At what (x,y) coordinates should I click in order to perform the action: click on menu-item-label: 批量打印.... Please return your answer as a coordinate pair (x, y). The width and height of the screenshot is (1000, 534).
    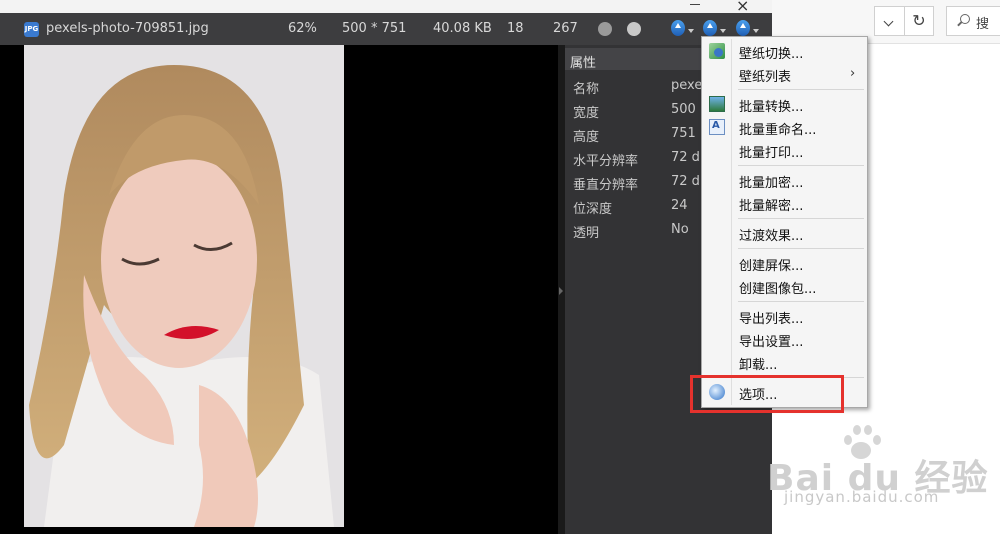
    Looking at the image, I should click on (771, 153).